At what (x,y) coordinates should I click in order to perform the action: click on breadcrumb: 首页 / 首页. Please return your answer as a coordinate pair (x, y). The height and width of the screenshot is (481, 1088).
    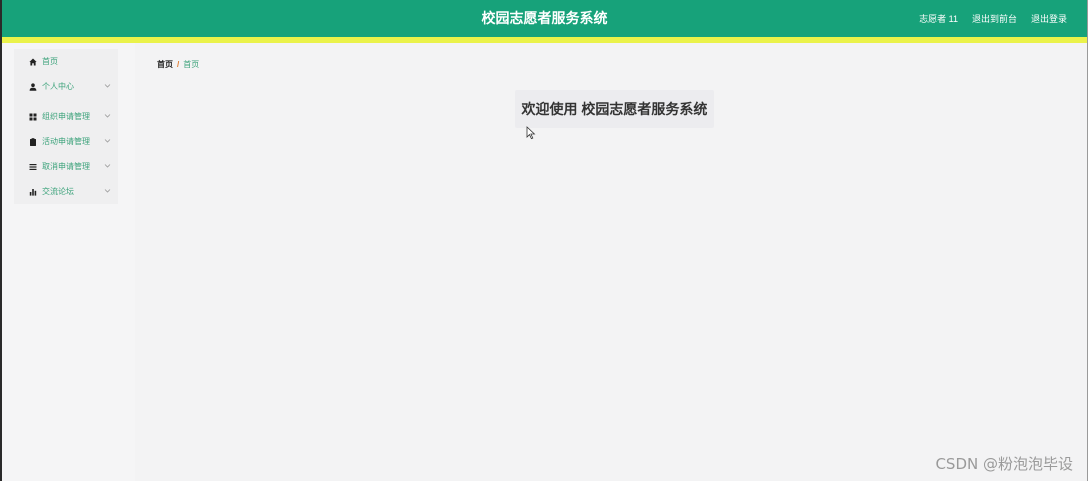
    Looking at the image, I should click on (178, 64).